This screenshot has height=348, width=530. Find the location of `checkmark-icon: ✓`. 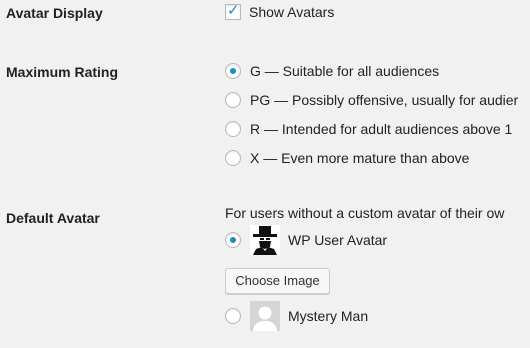

checkmark-icon: ✓ is located at coordinates (233, 10).